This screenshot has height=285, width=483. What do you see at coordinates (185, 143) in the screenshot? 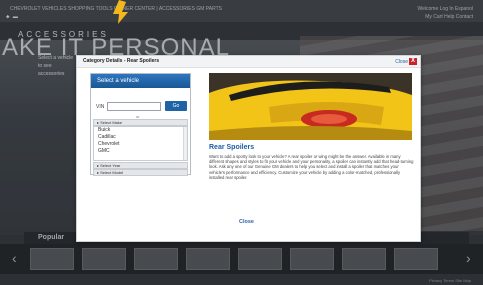
I see `make-list-scrollbar` at bounding box center [185, 143].